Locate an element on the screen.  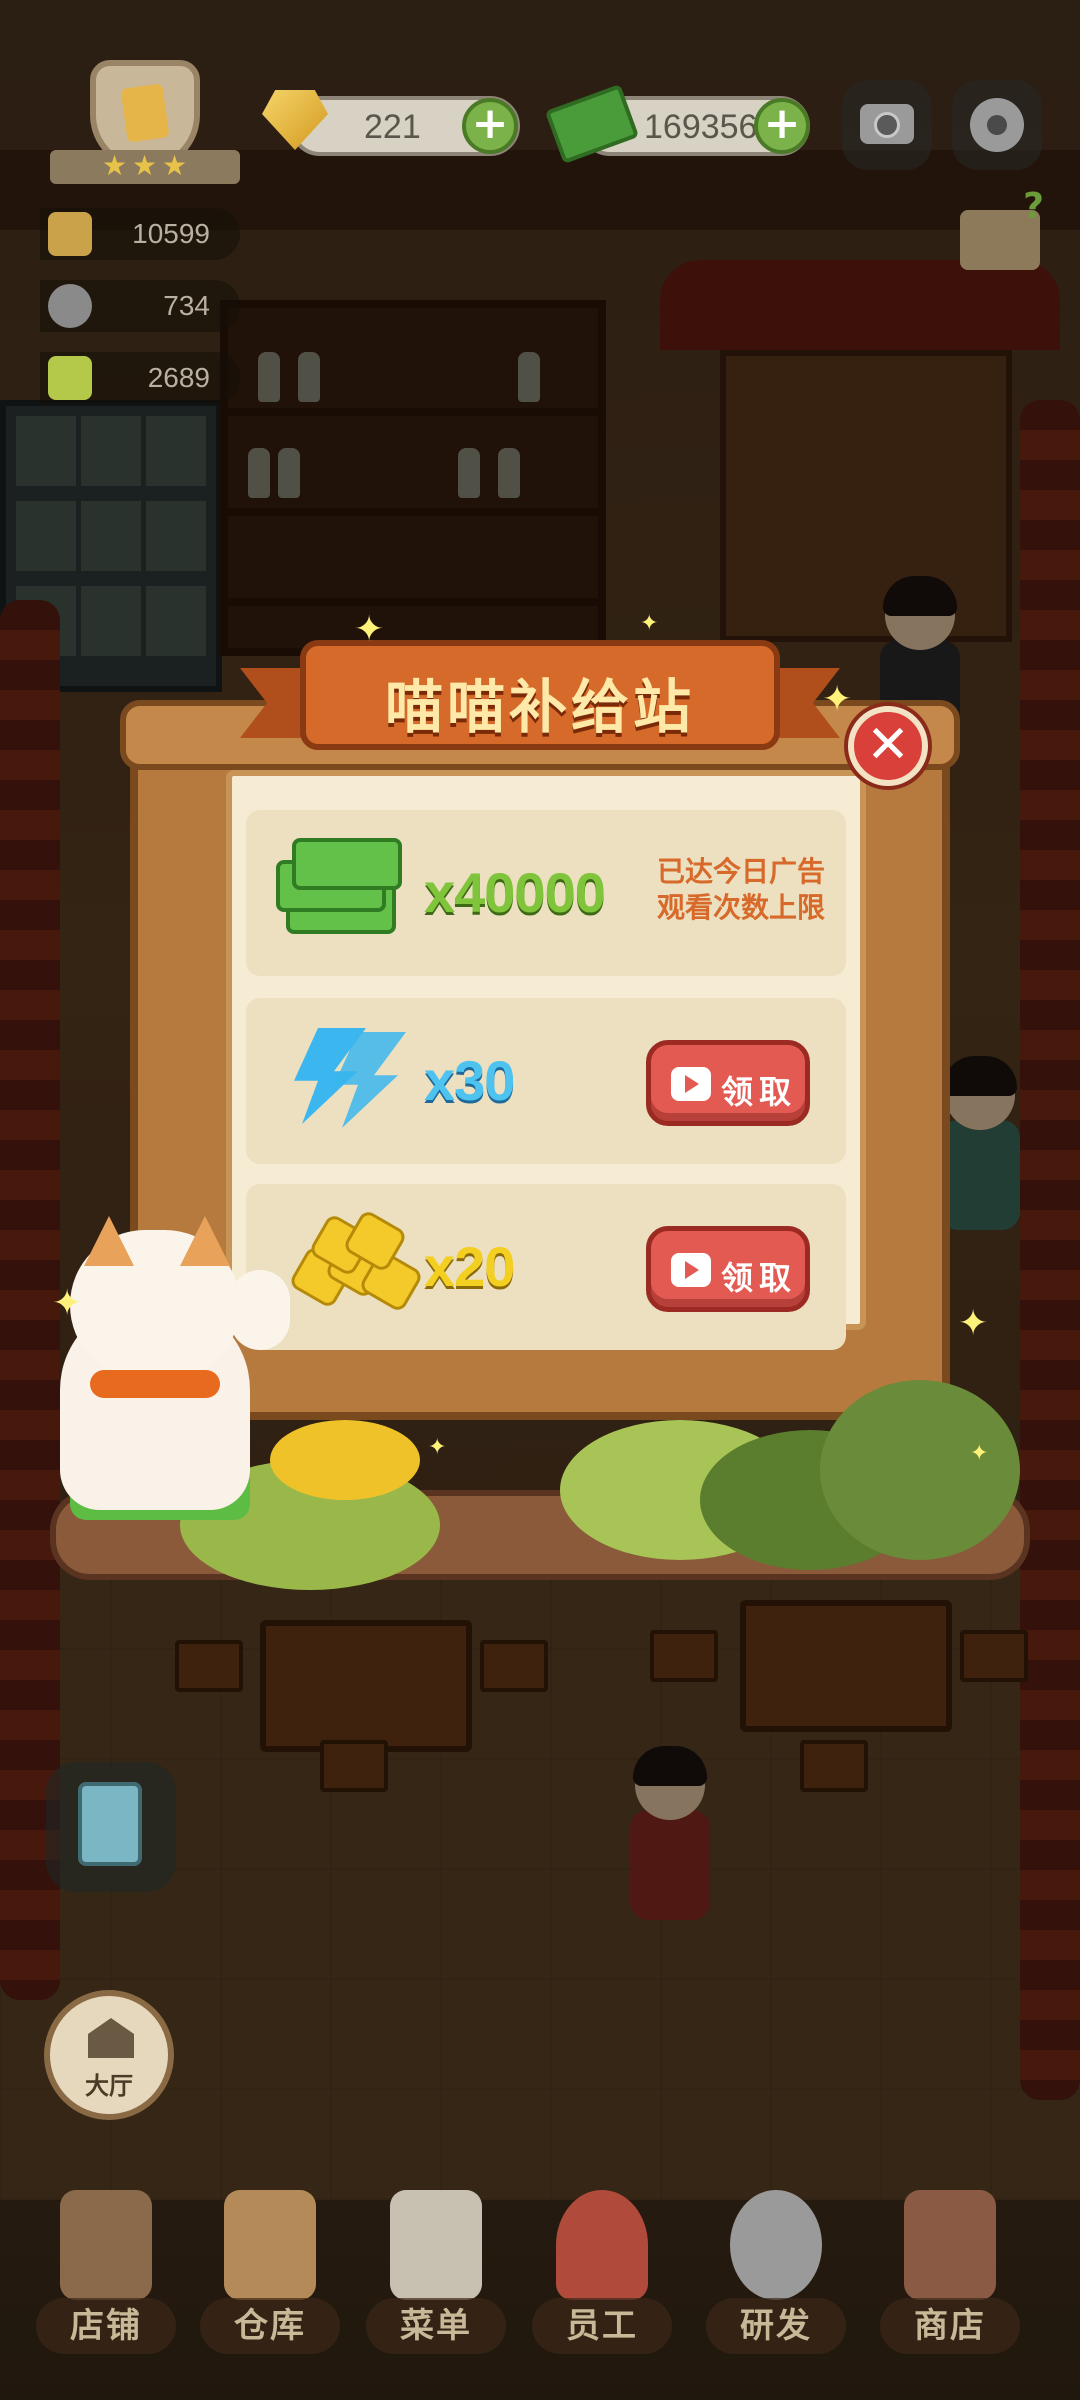
nav-label: 员工 is located at coordinates (602, 2326).